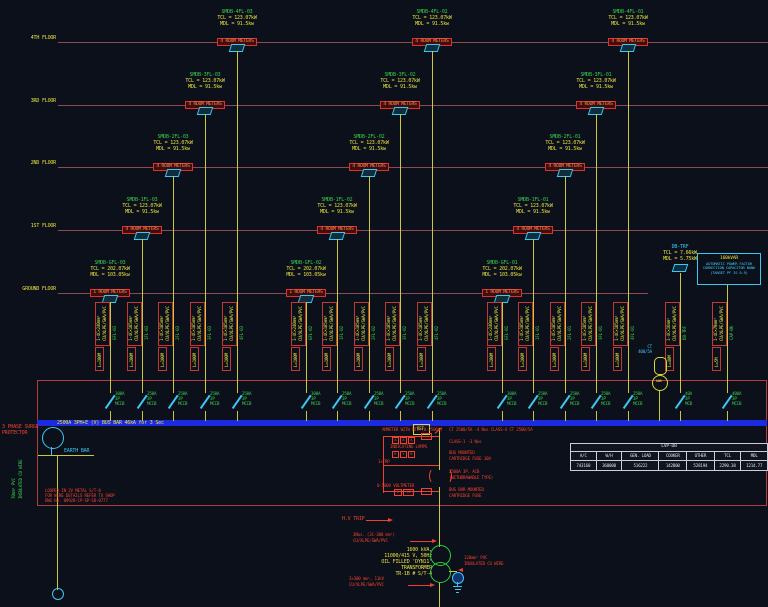  What do you see at coordinates (146, 333) in the screenshot?
I see `feeder-tag-text: 1FL-03` at bounding box center [146, 333].